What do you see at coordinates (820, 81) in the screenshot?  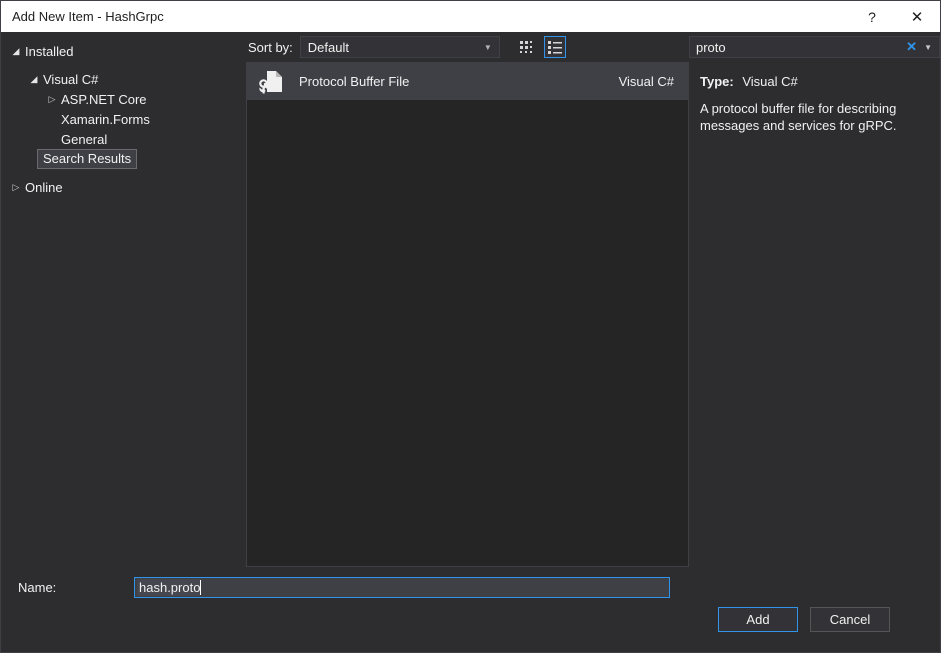 I see `detail-type-row: Type: Visual C#` at bounding box center [820, 81].